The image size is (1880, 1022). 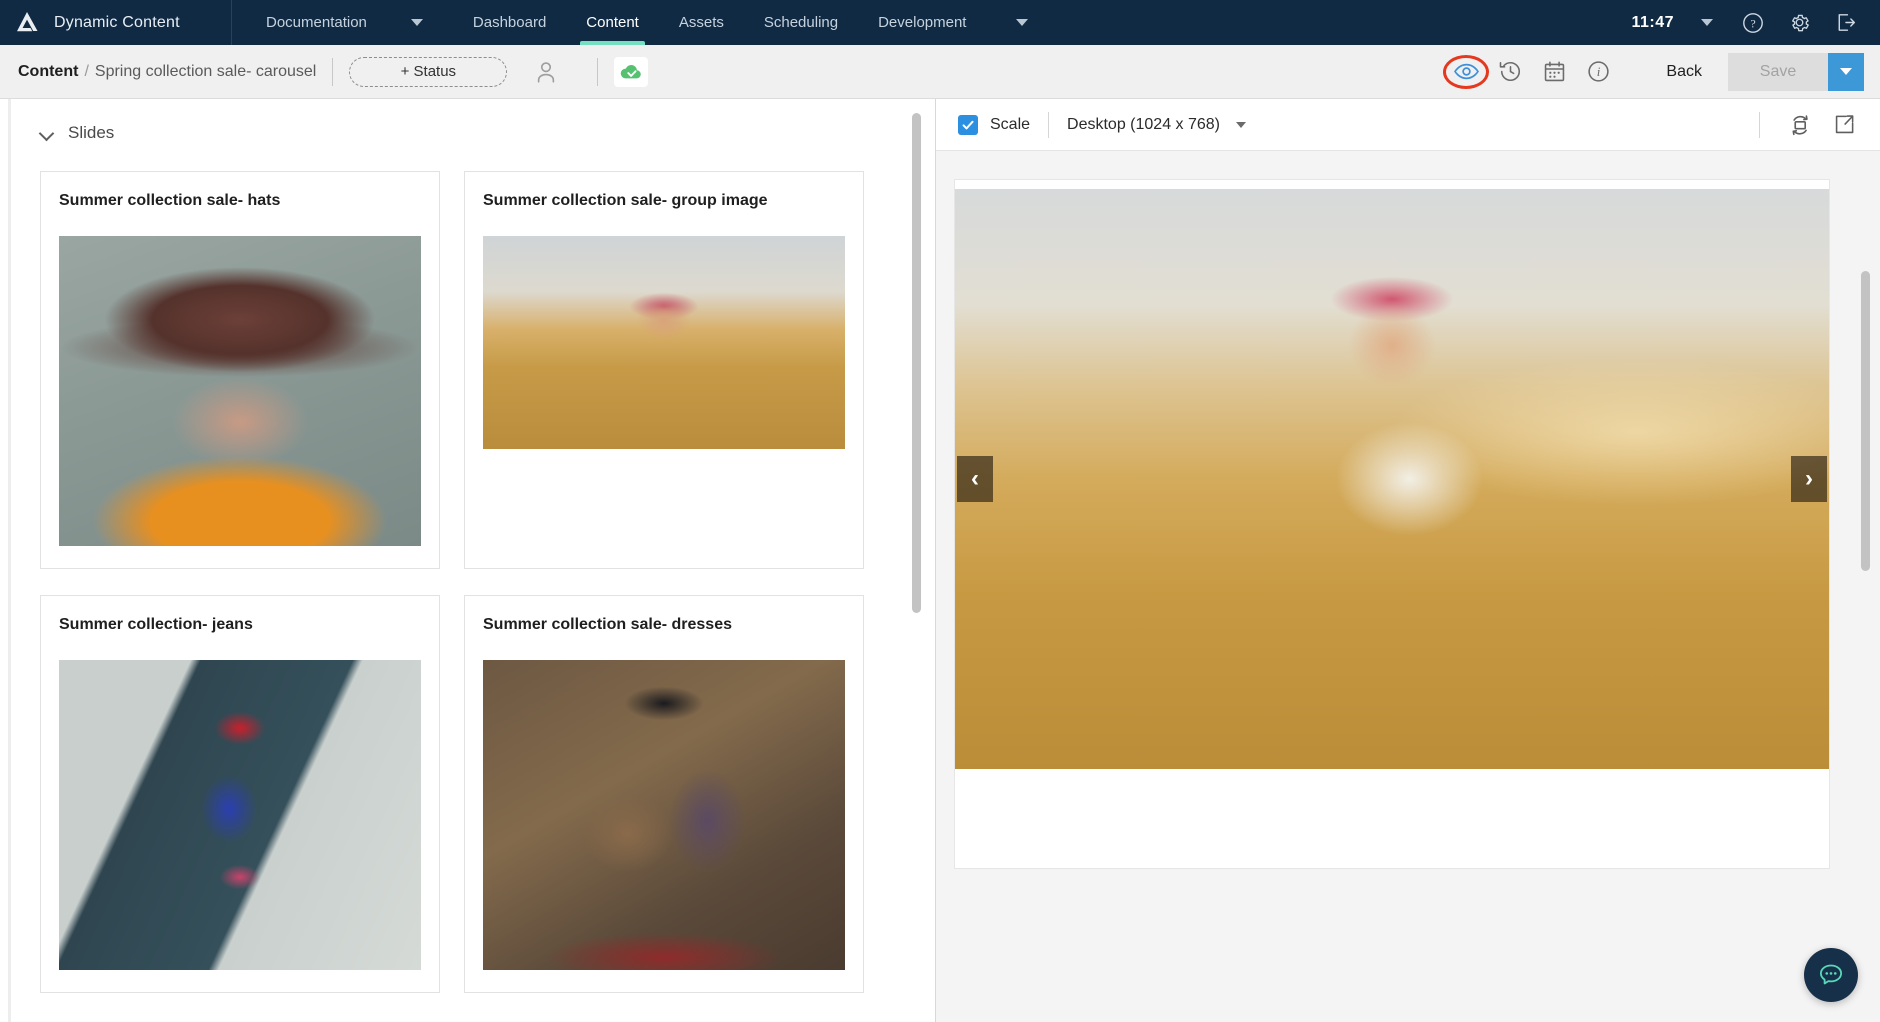 I want to click on publish-status-button, so click(x=631, y=71).